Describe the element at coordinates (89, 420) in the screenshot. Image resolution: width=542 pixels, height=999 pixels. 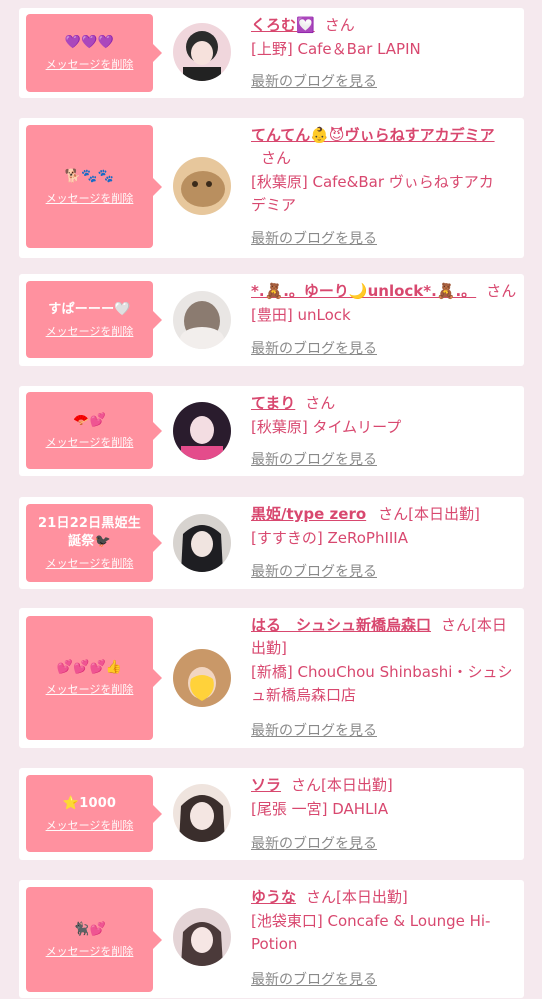
I see `message-text: 🪭💕` at that location.